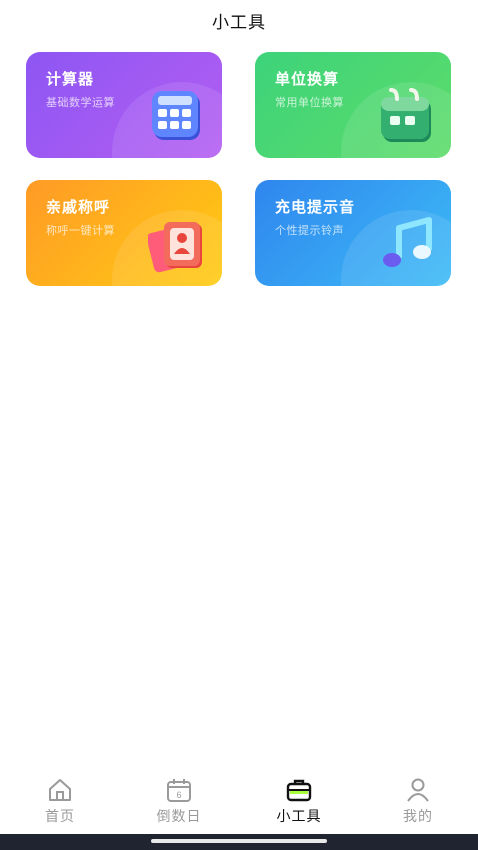 This screenshot has height=850, width=478. What do you see at coordinates (299, 817) in the screenshot?
I see `tab-label: 小工具` at bounding box center [299, 817].